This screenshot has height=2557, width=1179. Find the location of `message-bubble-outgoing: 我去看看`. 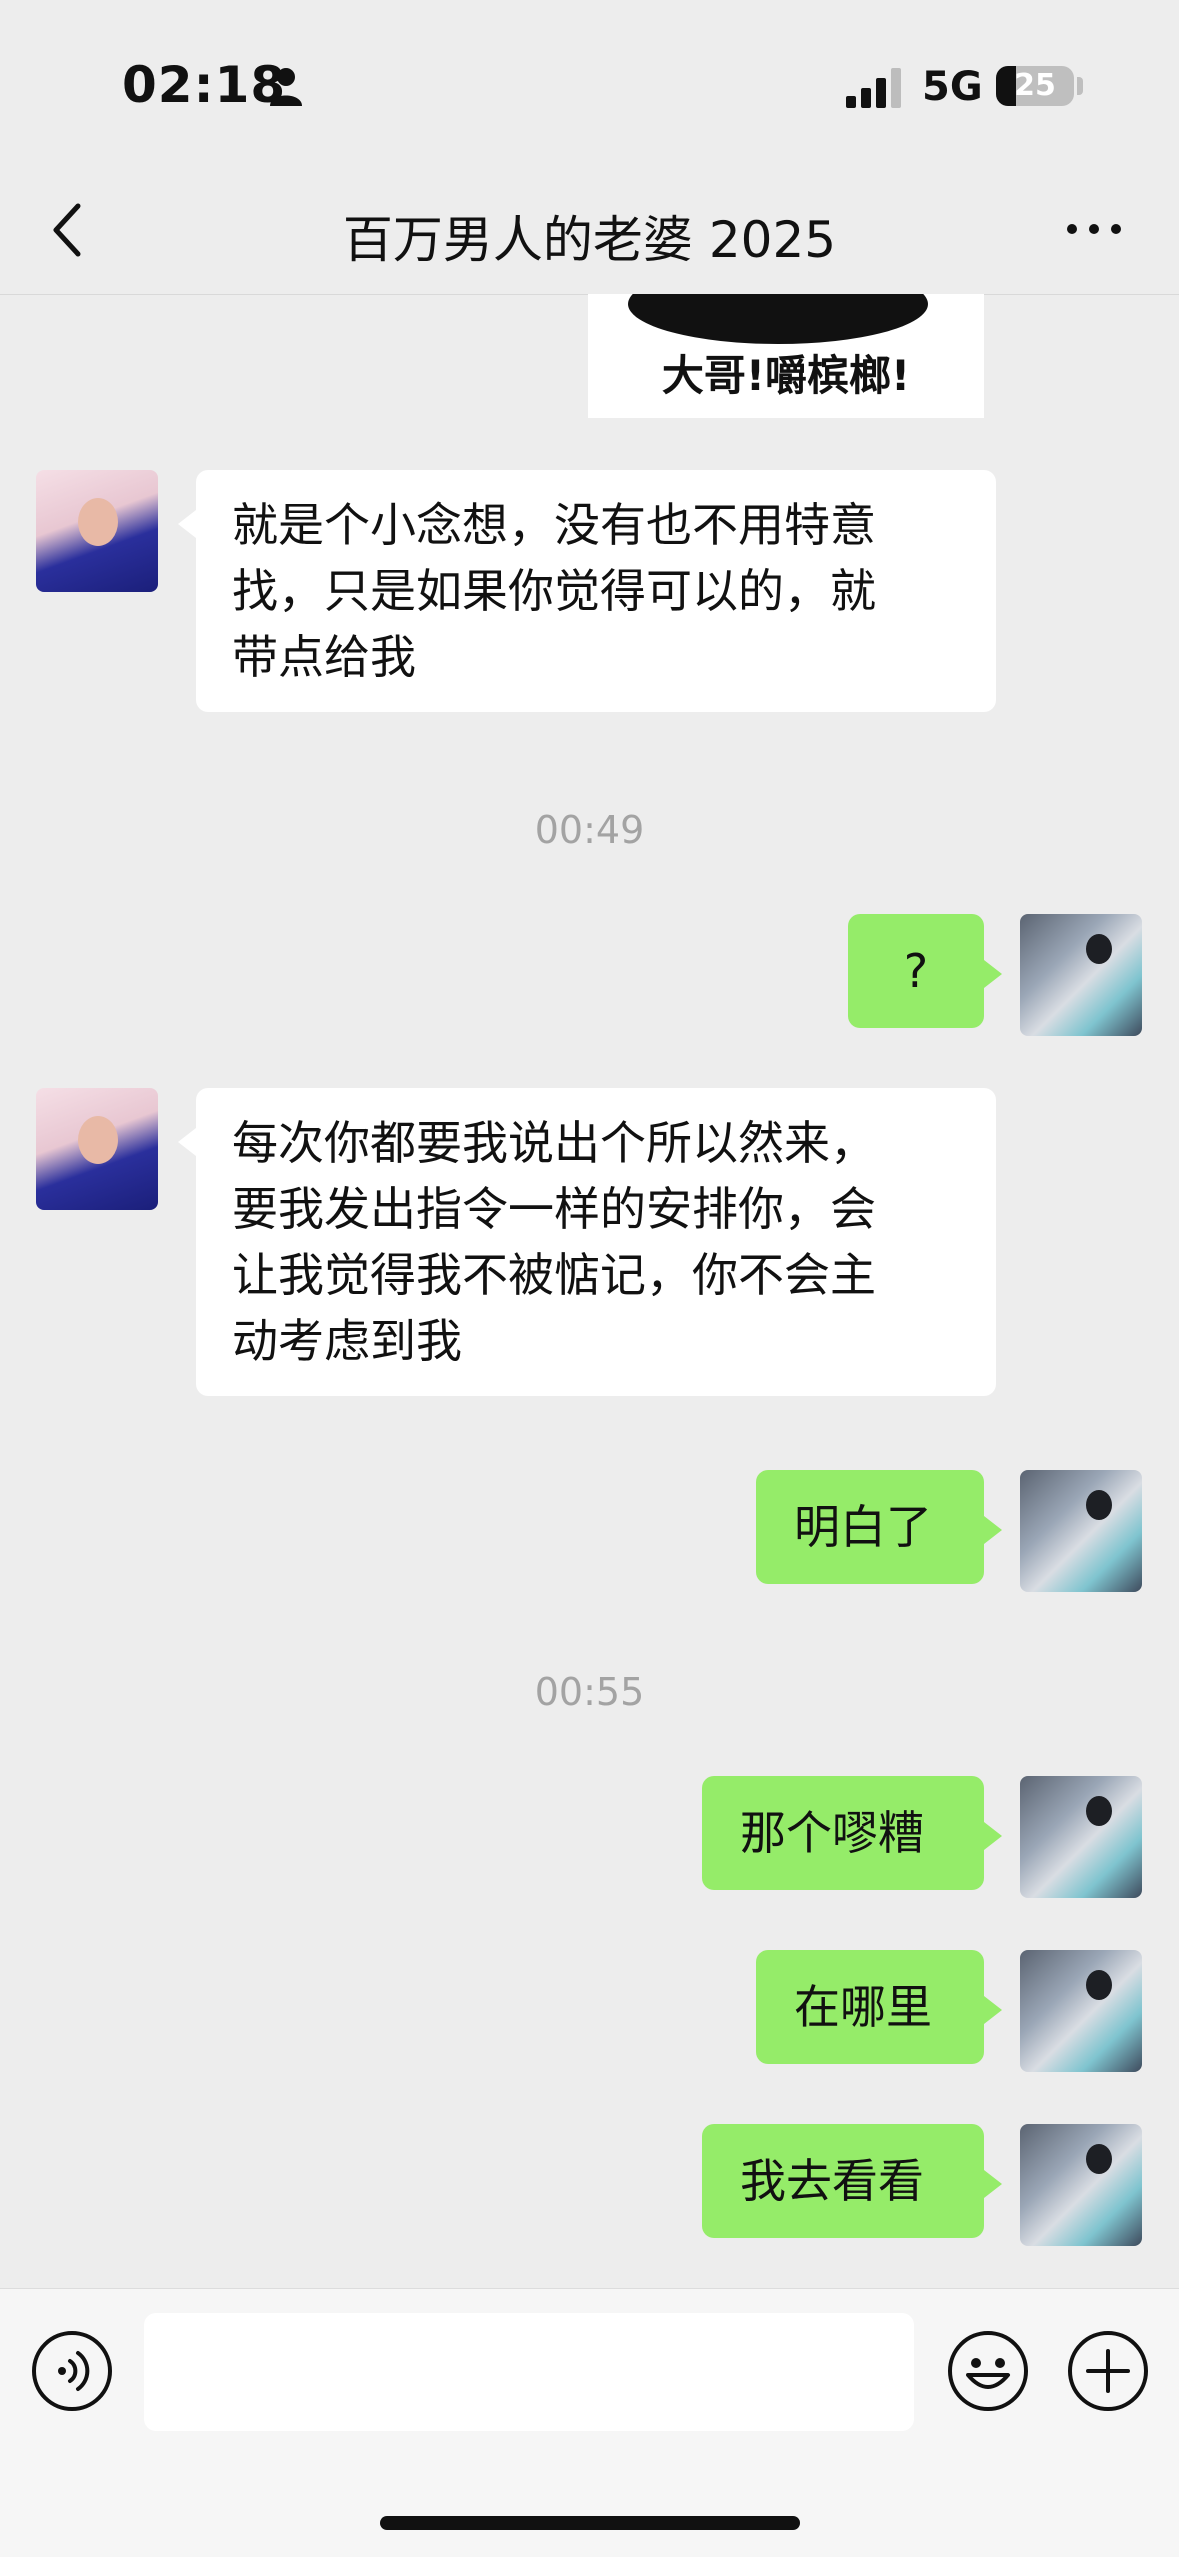

message-bubble-outgoing: 我去看看 is located at coordinates (852, 2181).